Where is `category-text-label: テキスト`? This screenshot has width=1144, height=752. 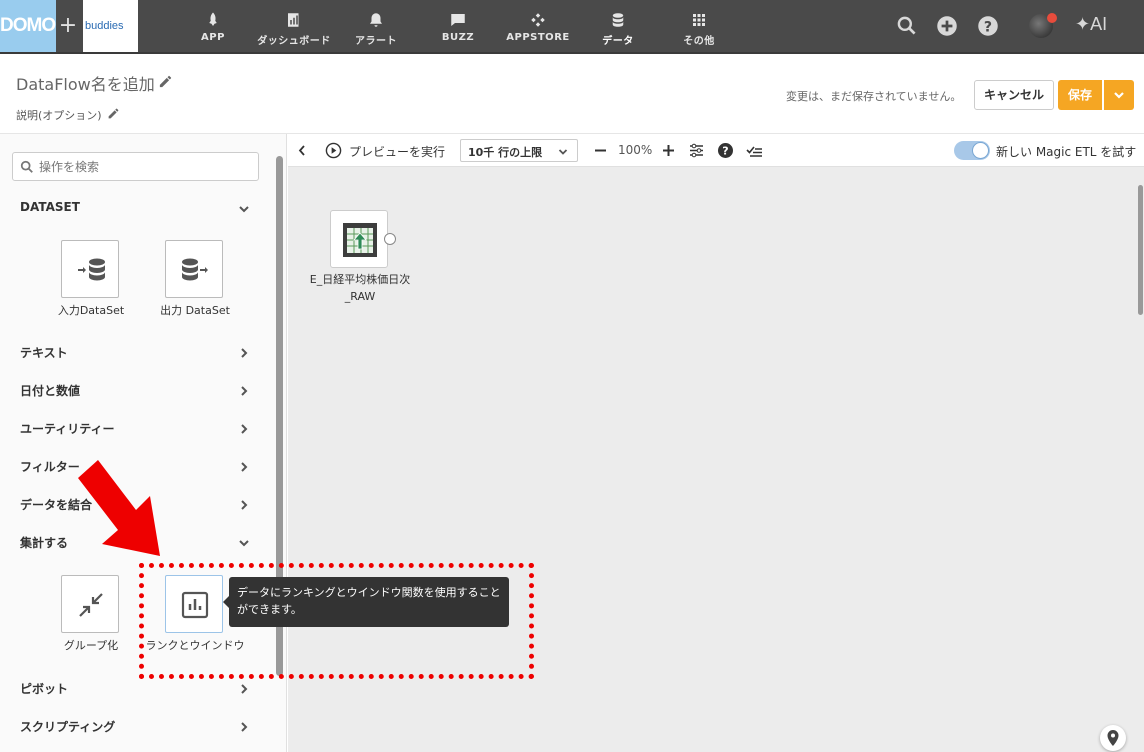 category-text-label: テキスト is located at coordinates (44, 353).